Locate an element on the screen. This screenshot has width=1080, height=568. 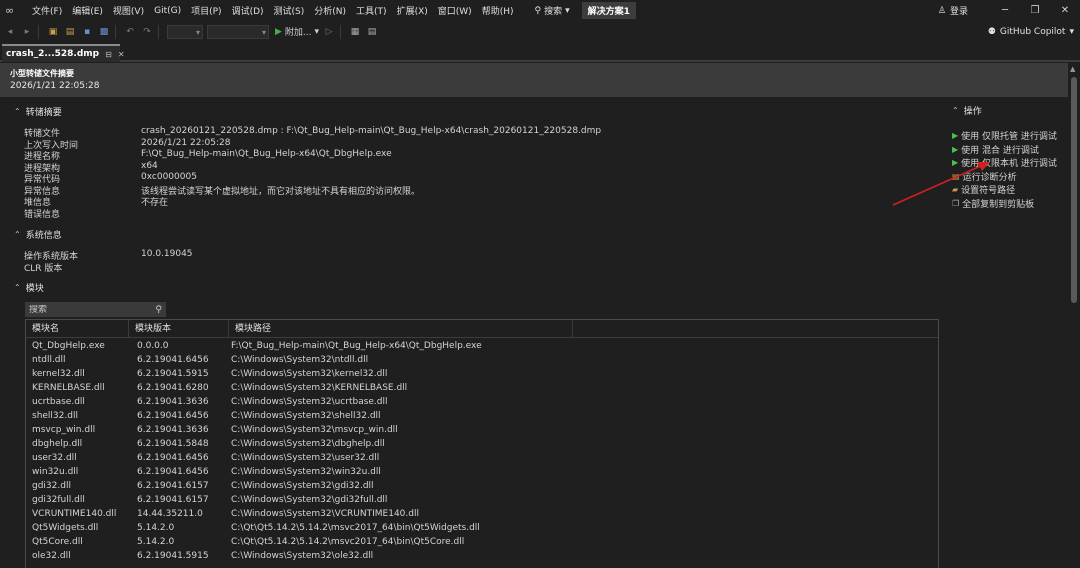
value-exception-code: 0xc0000005 is located at coordinates (169, 177).